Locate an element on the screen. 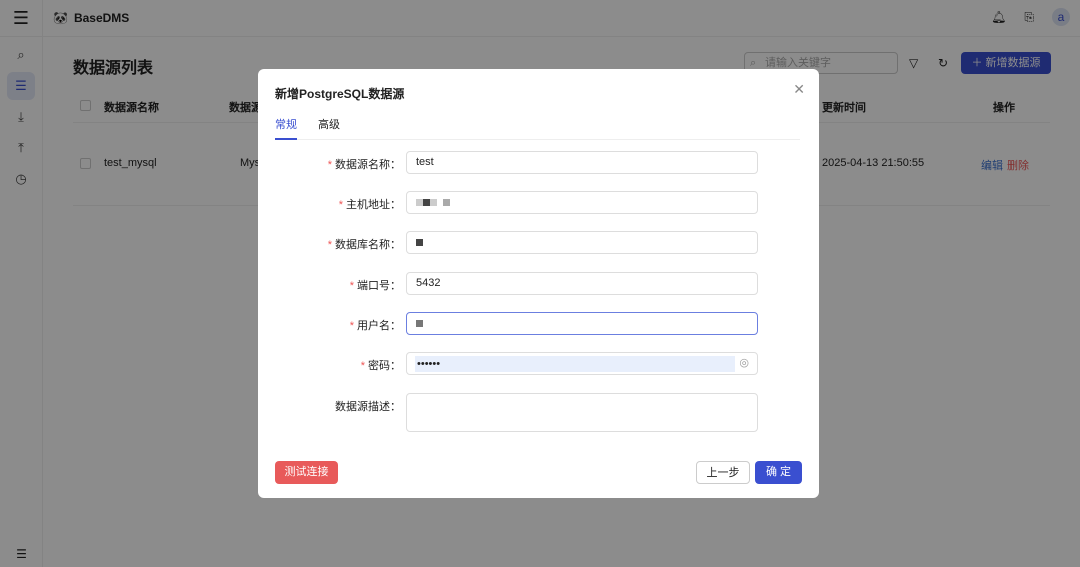 This screenshot has height=567, width=1080. label: 数据库名称： is located at coordinates (368, 245).